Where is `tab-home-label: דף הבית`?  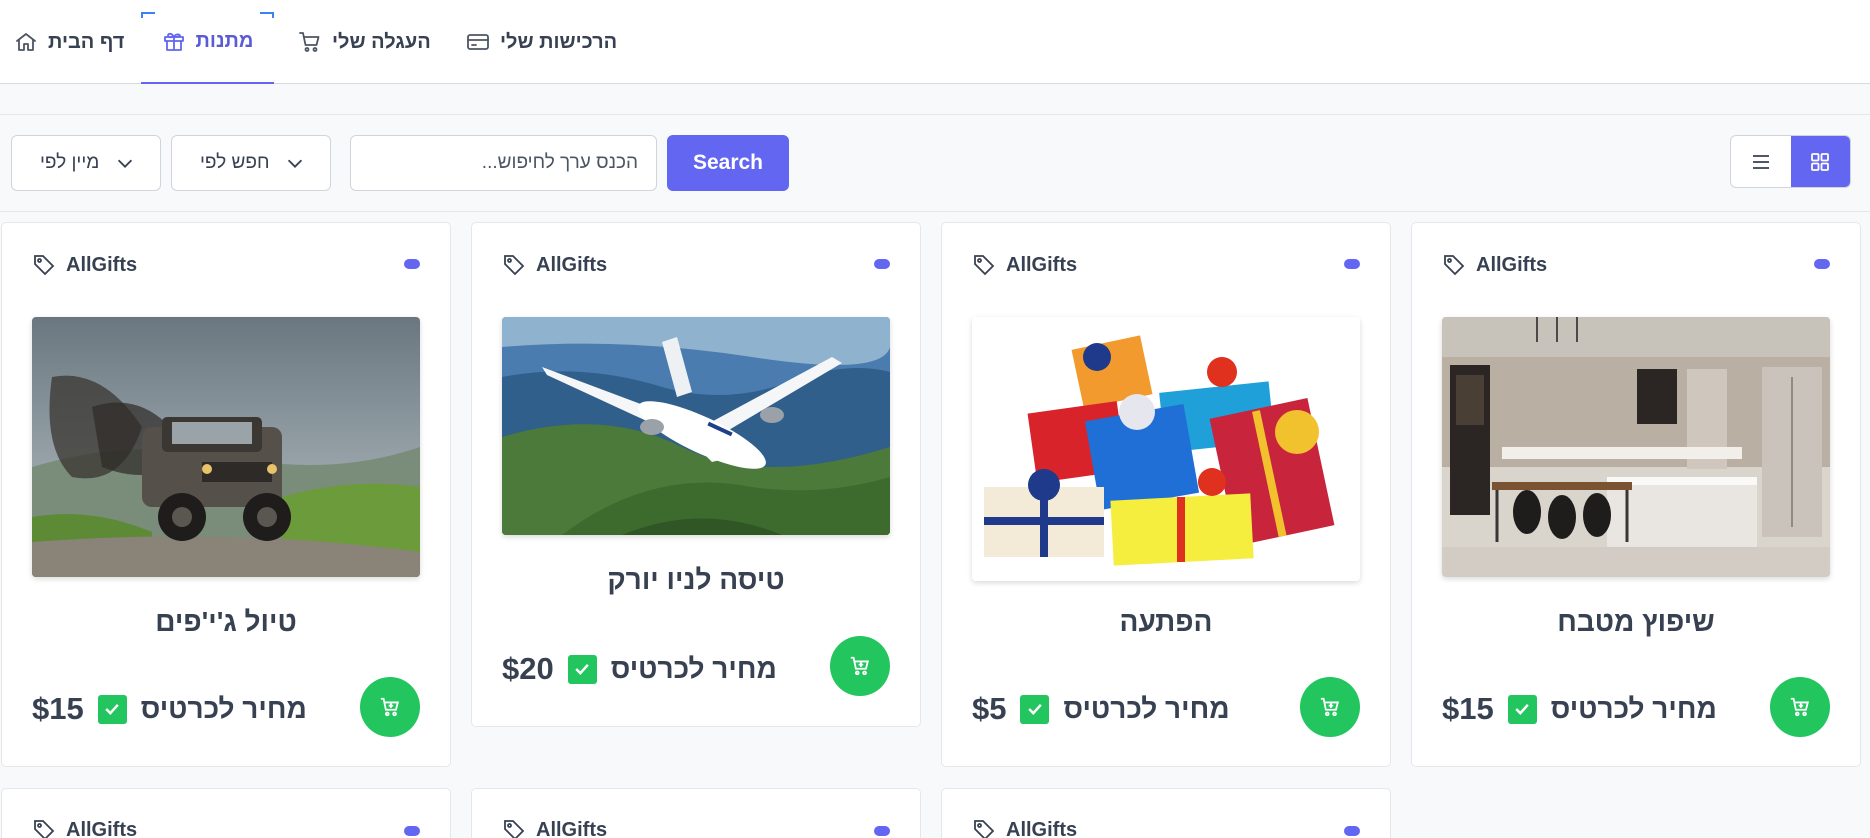 tab-home-label: דף הבית is located at coordinates (86, 41).